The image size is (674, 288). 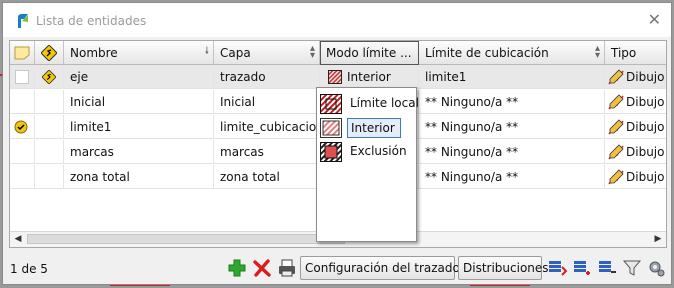 What do you see at coordinates (267, 152) in the screenshot?
I see `cell-capa: marcas` at bounding box center [267, 152].